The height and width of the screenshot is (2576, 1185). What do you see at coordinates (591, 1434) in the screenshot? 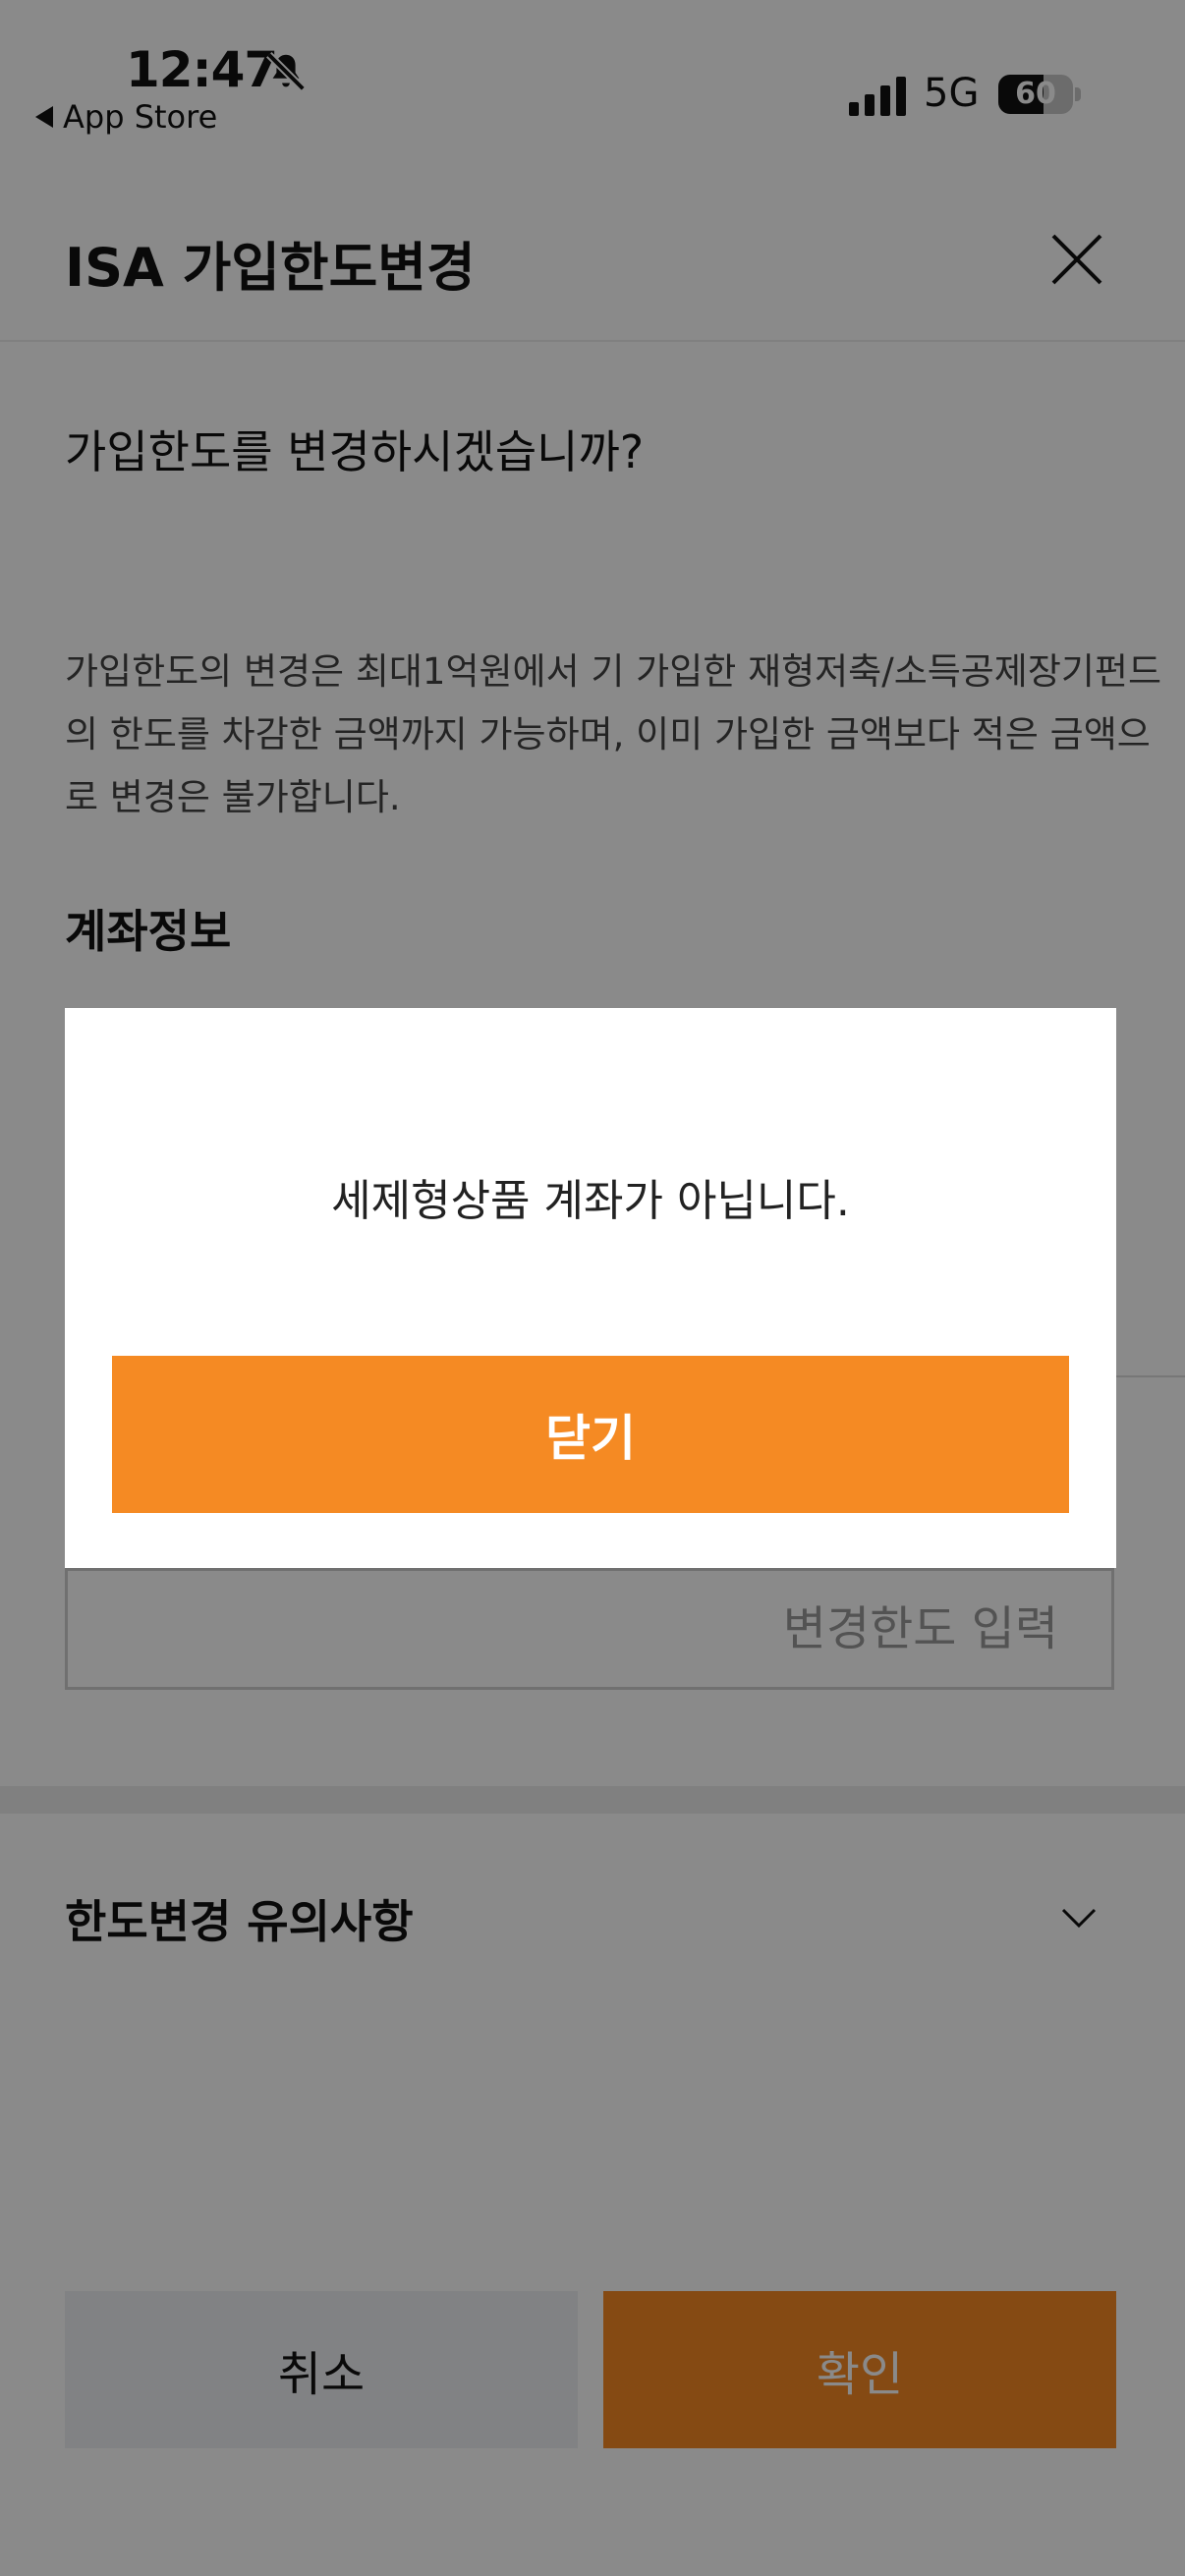
I see `dialog-close-button: 닫기` at bounding box center [591, 1434].